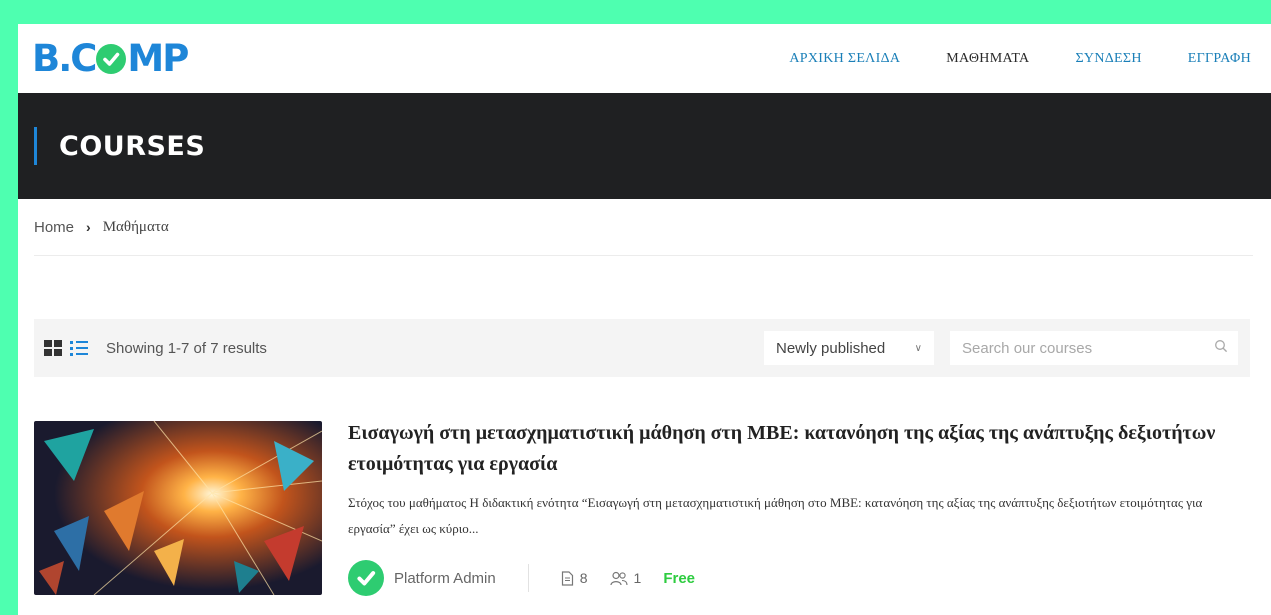 The image size is (1271, 615). I want to click on chevron-right-icon: ›, so click(88, 227).